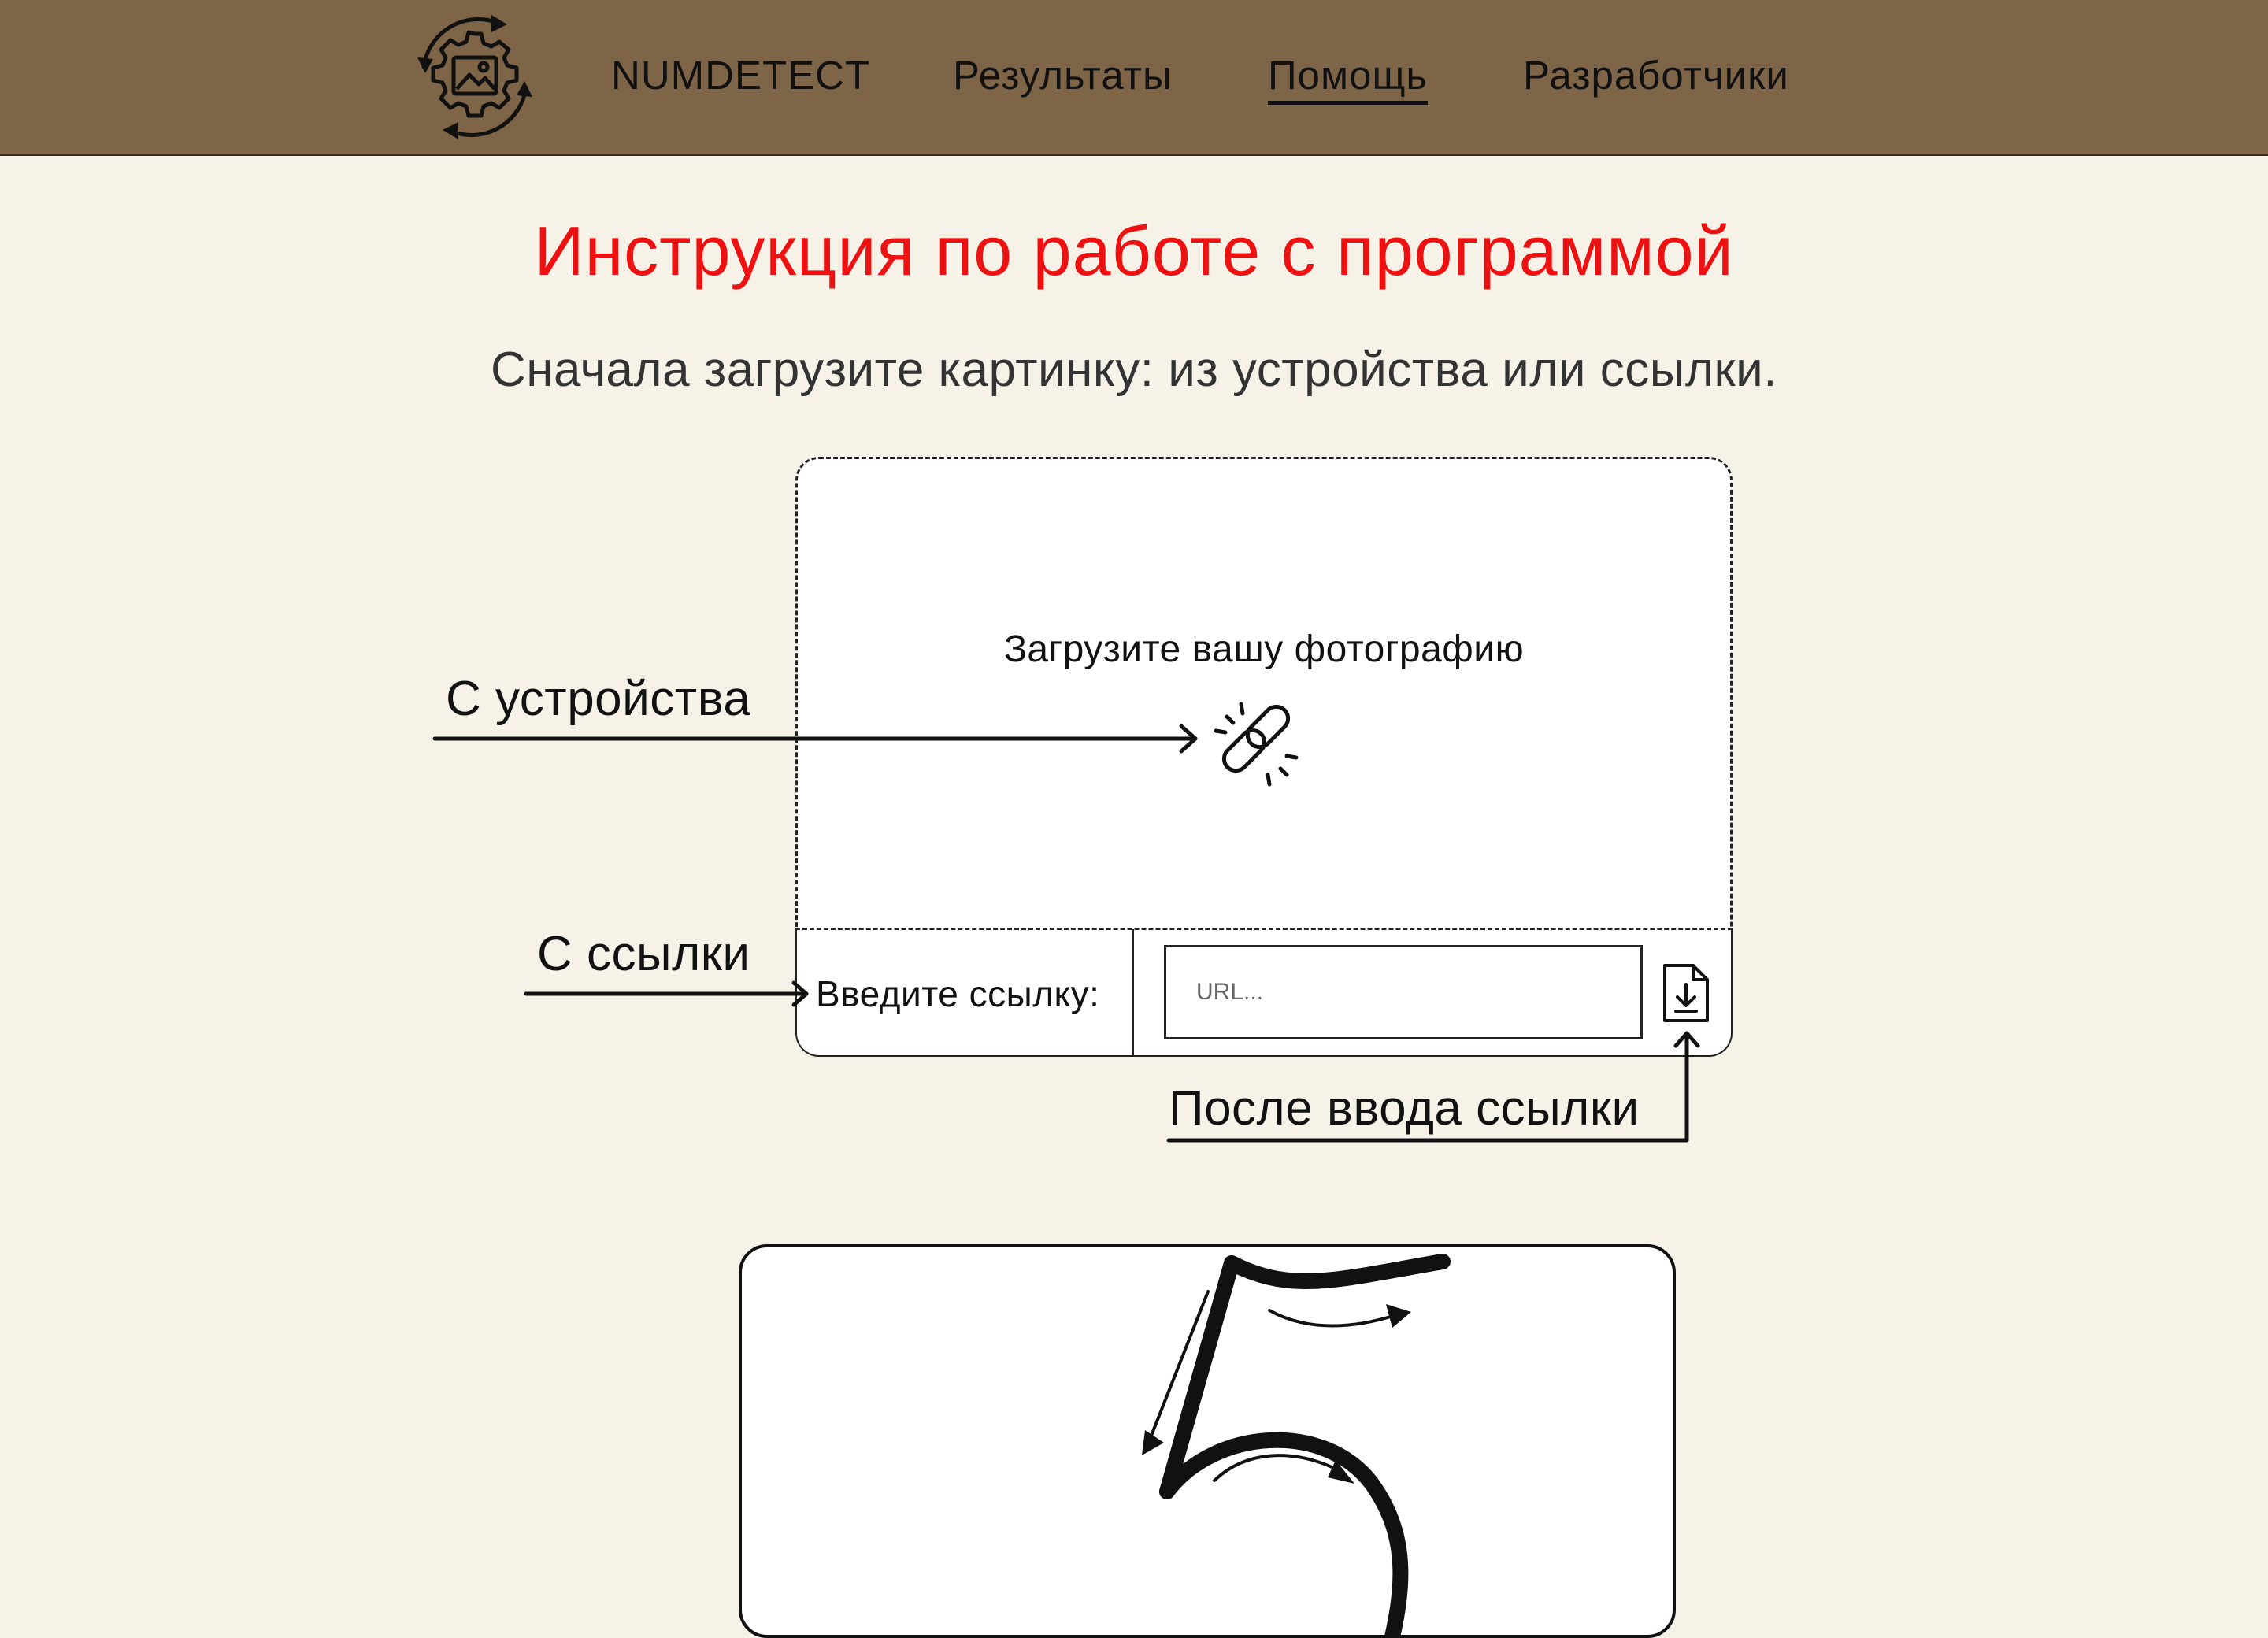 The image size is (2268, 1638). What do you see at coordinates (1403, 992) in the screenshot?
I see `url-input` at bounding box center [1403, 992].